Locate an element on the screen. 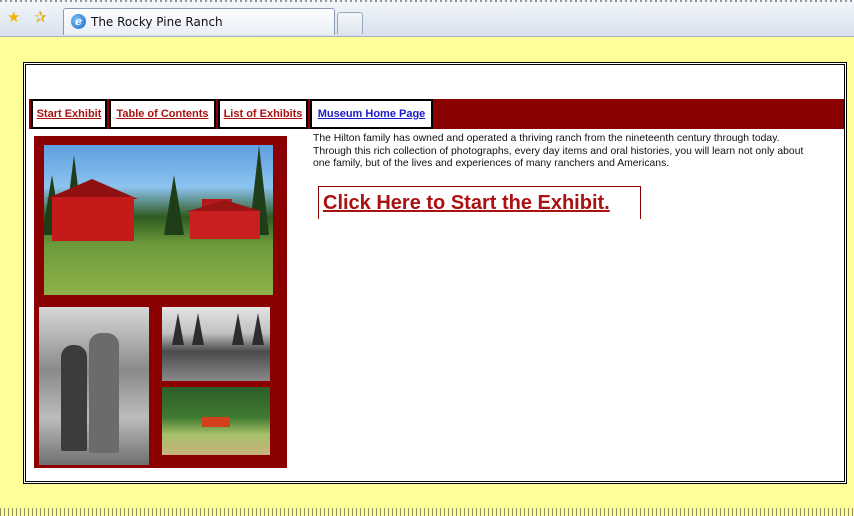  browser-toolbar: ★ ✰ e The Rocky Pine Ranch is located at coordinates (427, 18).